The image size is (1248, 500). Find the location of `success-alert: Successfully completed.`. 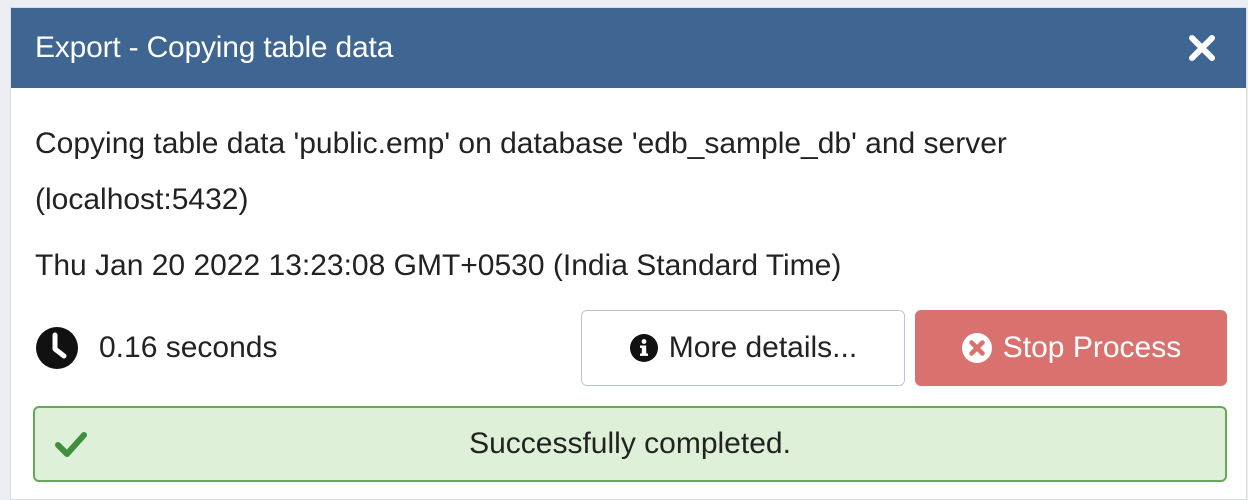

success-alert: Successfully completed. is located at coordinates (630, 444).